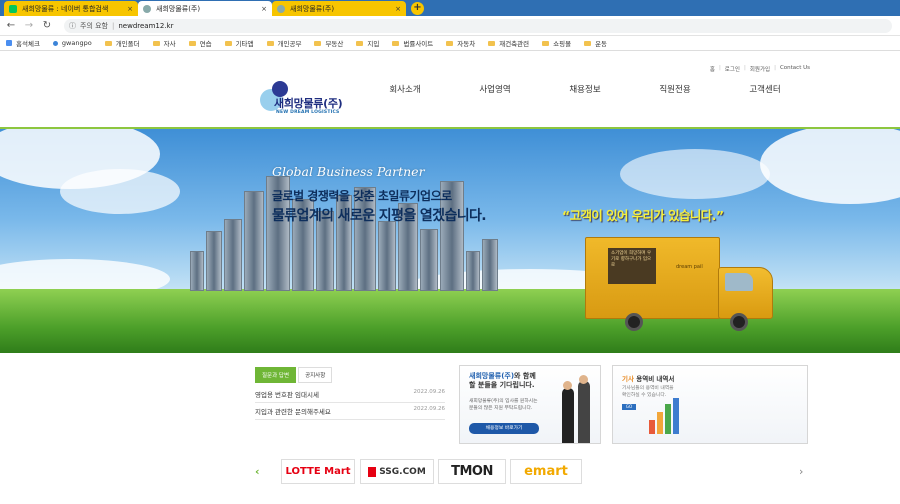  I want to click on truck-box: 소기업이 희망하며 우기로 향하구나가 입으로 dream pail, so click(652, 278).